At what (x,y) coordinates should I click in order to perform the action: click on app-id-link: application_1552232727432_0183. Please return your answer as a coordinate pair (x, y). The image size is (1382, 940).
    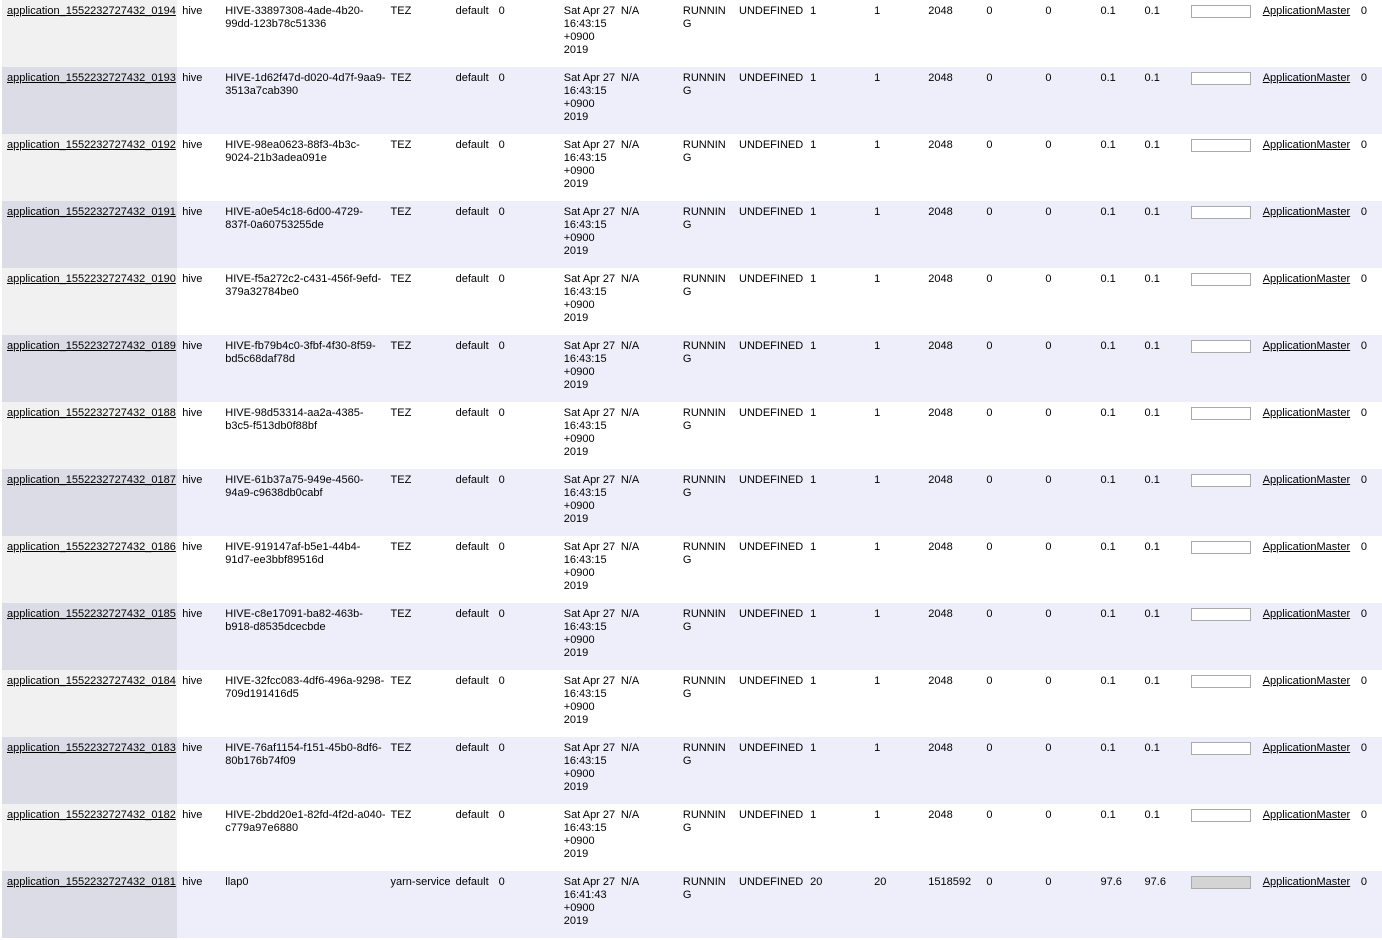
    Looking at the image, I should click on (91, 748).